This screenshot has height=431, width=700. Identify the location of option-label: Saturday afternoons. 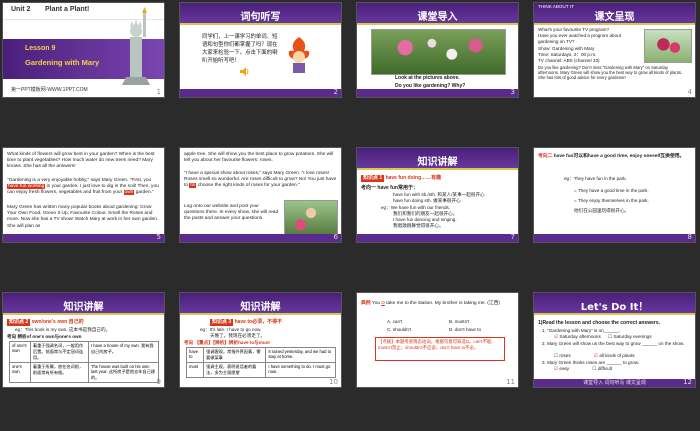
(580, 336).